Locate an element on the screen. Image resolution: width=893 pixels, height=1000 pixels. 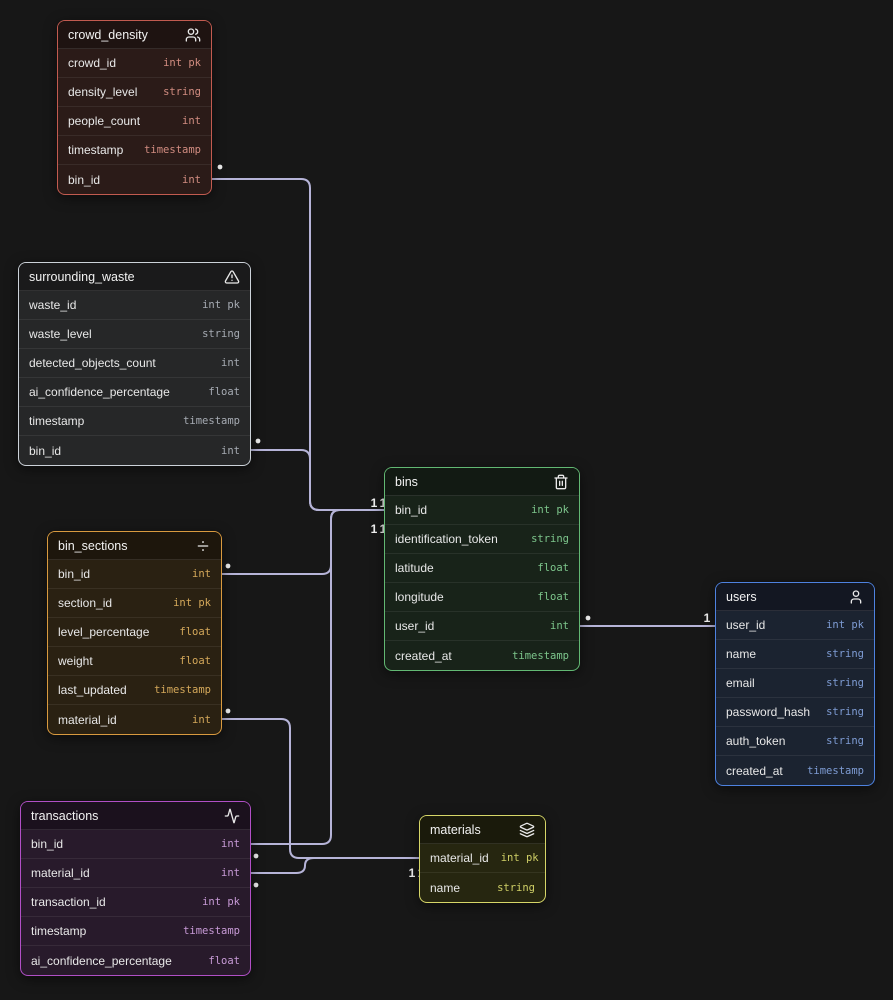
field-name: material_id is located at coordinates (87, 719).